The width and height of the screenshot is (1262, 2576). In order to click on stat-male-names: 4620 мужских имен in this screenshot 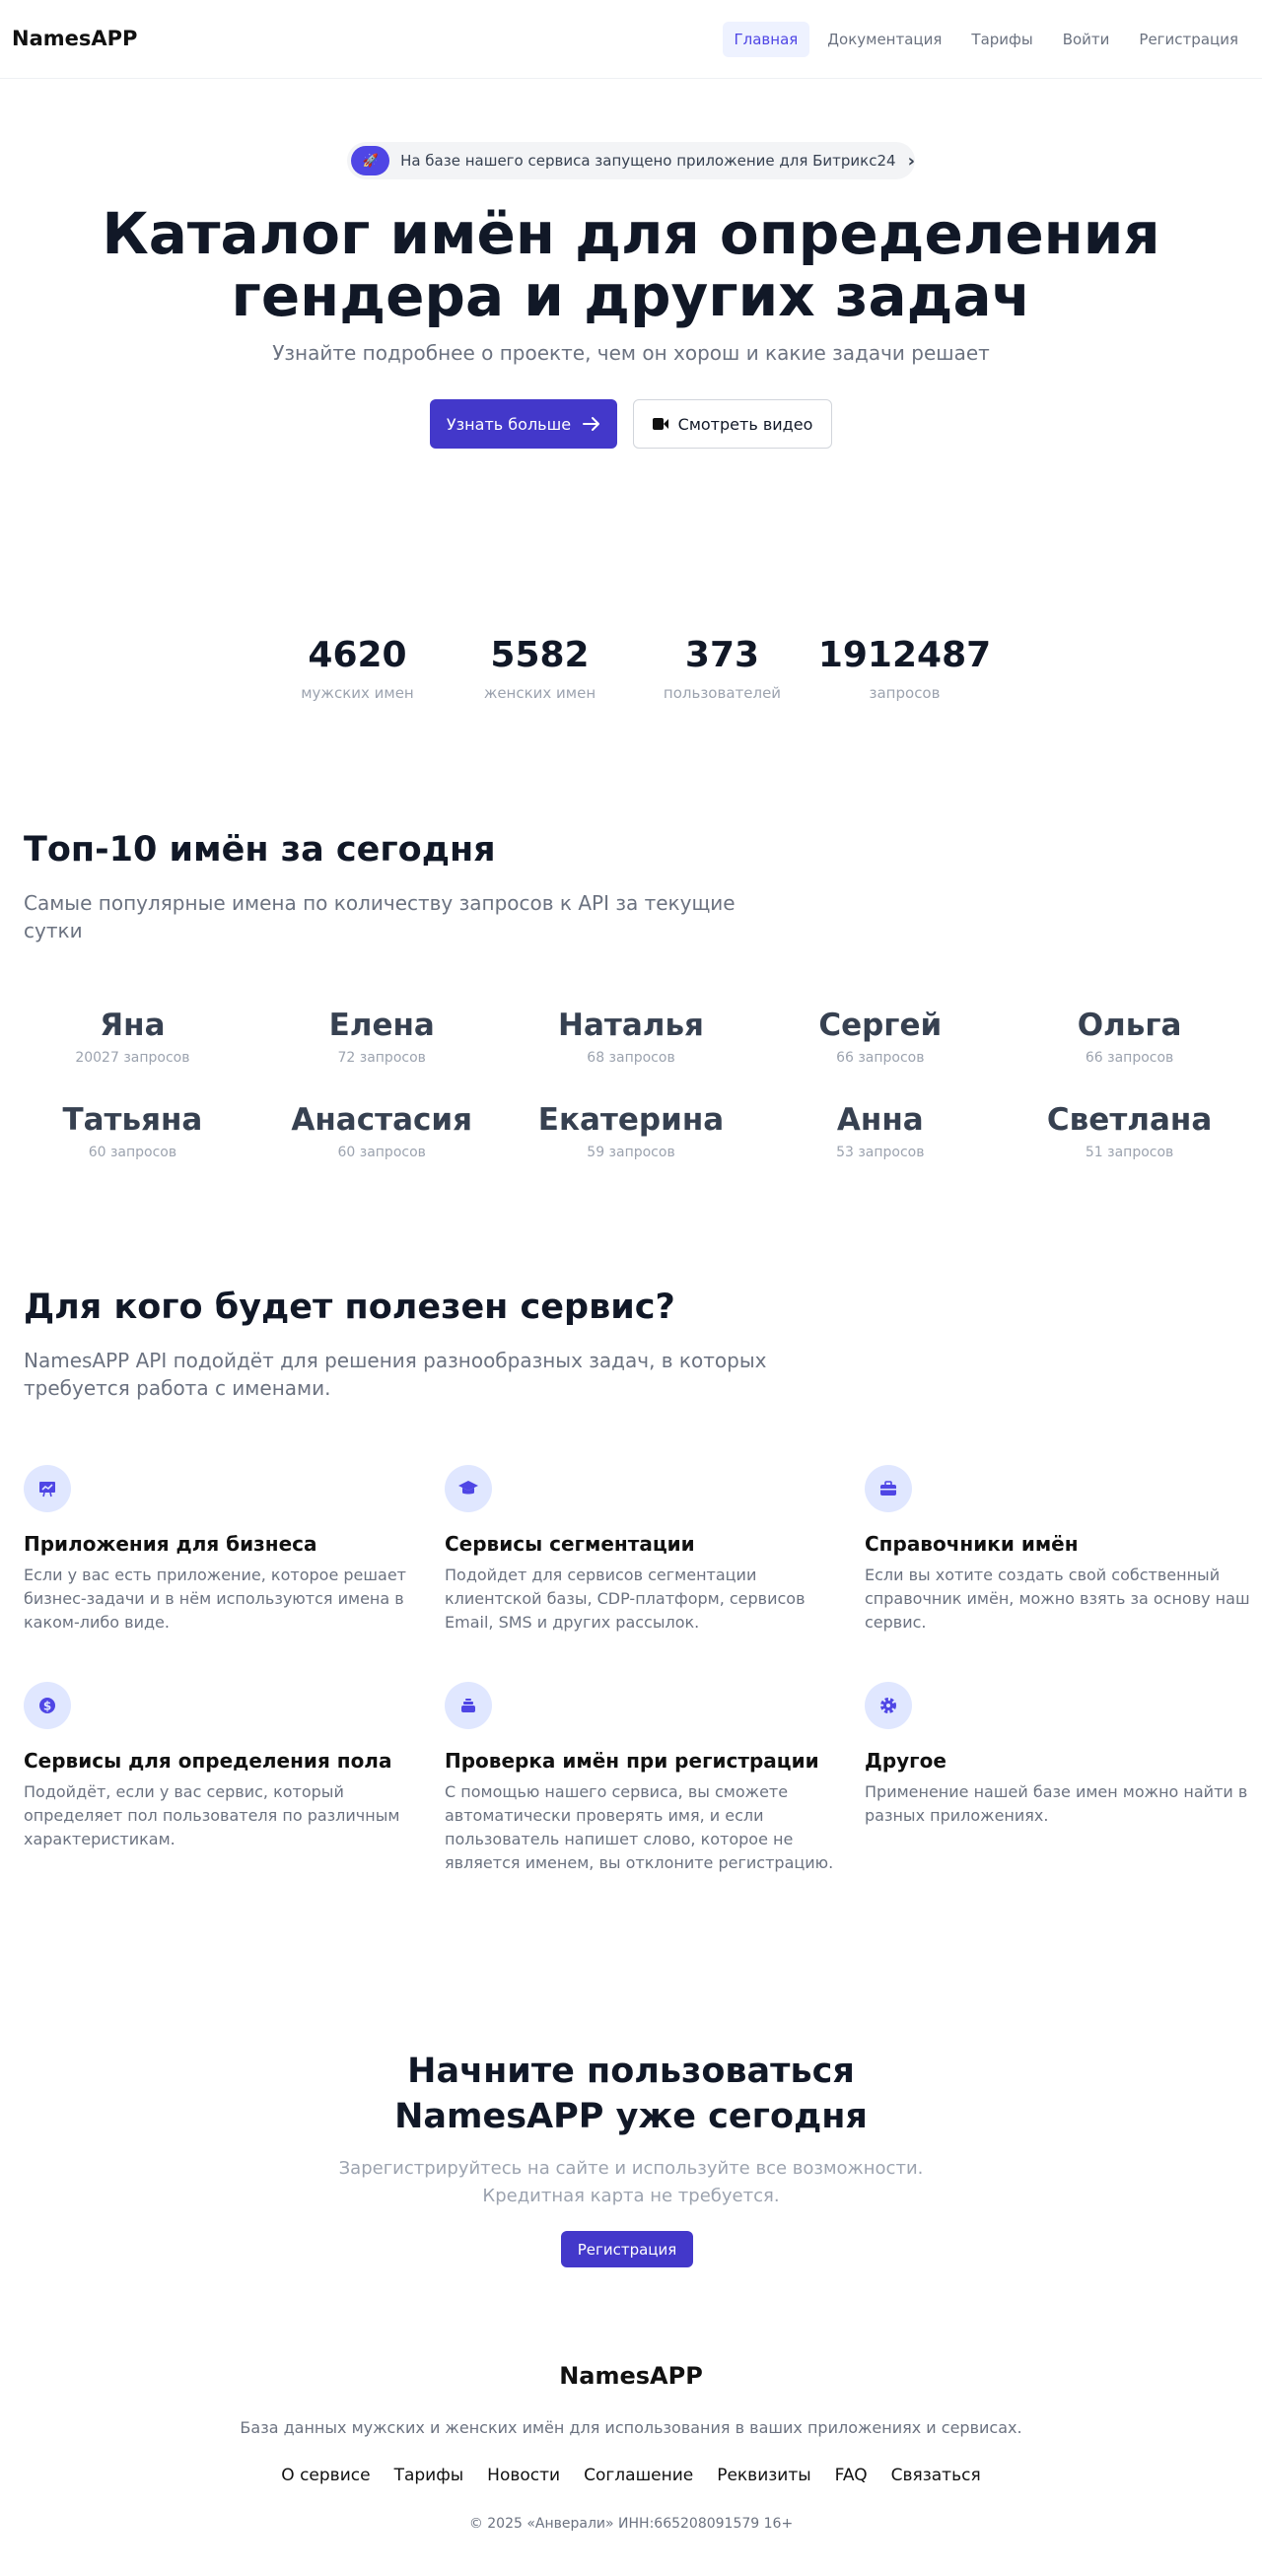, I will do `click(358, 667)`.